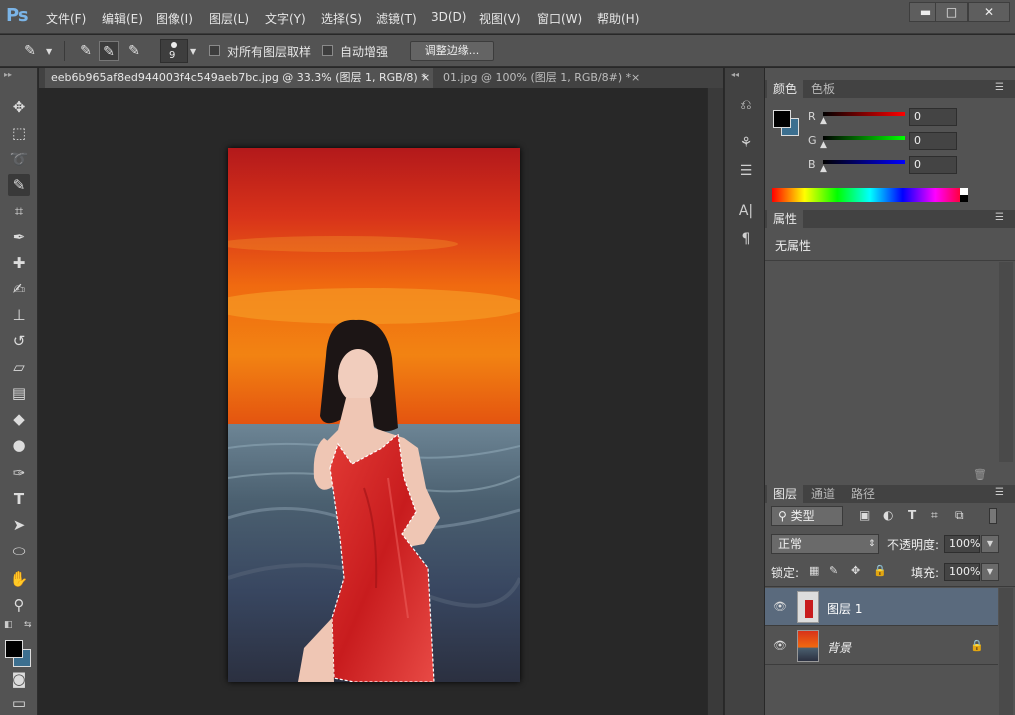 Image resolution: width=1015 pixels, height=715 pixels. What do you see at coordinates (746, 171) in the screenshot?
I see `adjustments-icon: ☰` at bounding box center [746, 171].